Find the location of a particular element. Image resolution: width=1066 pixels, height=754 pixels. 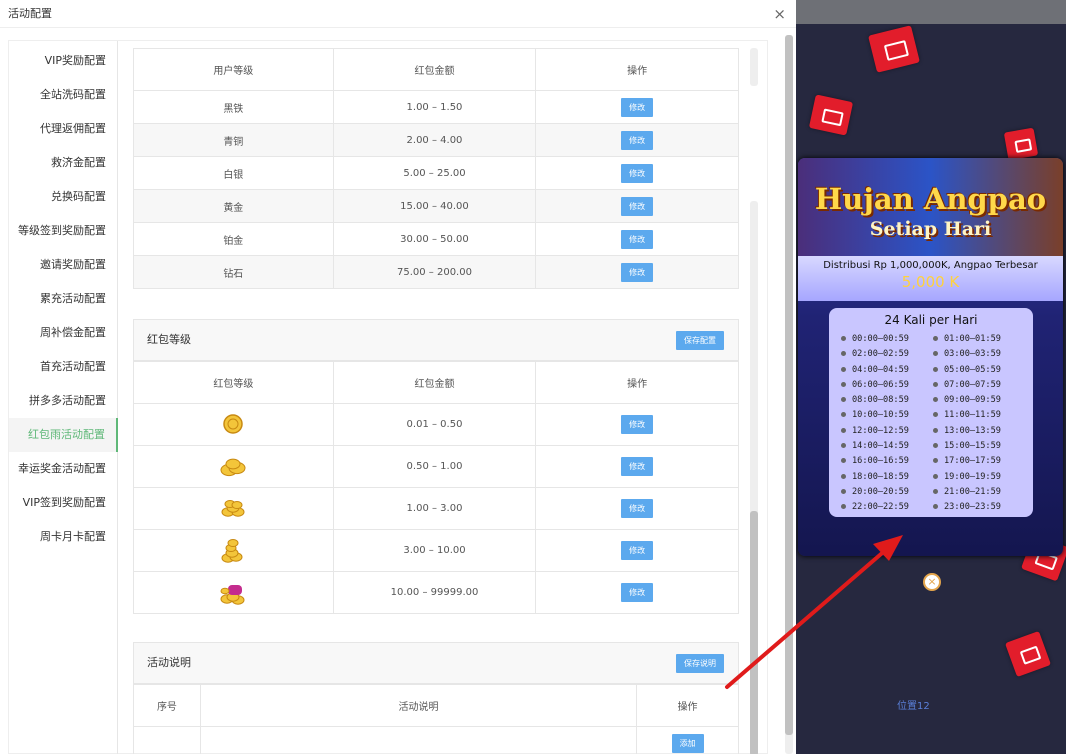

sidebar-item: 拼多多活动配置 is located at coordinates (63, 401).